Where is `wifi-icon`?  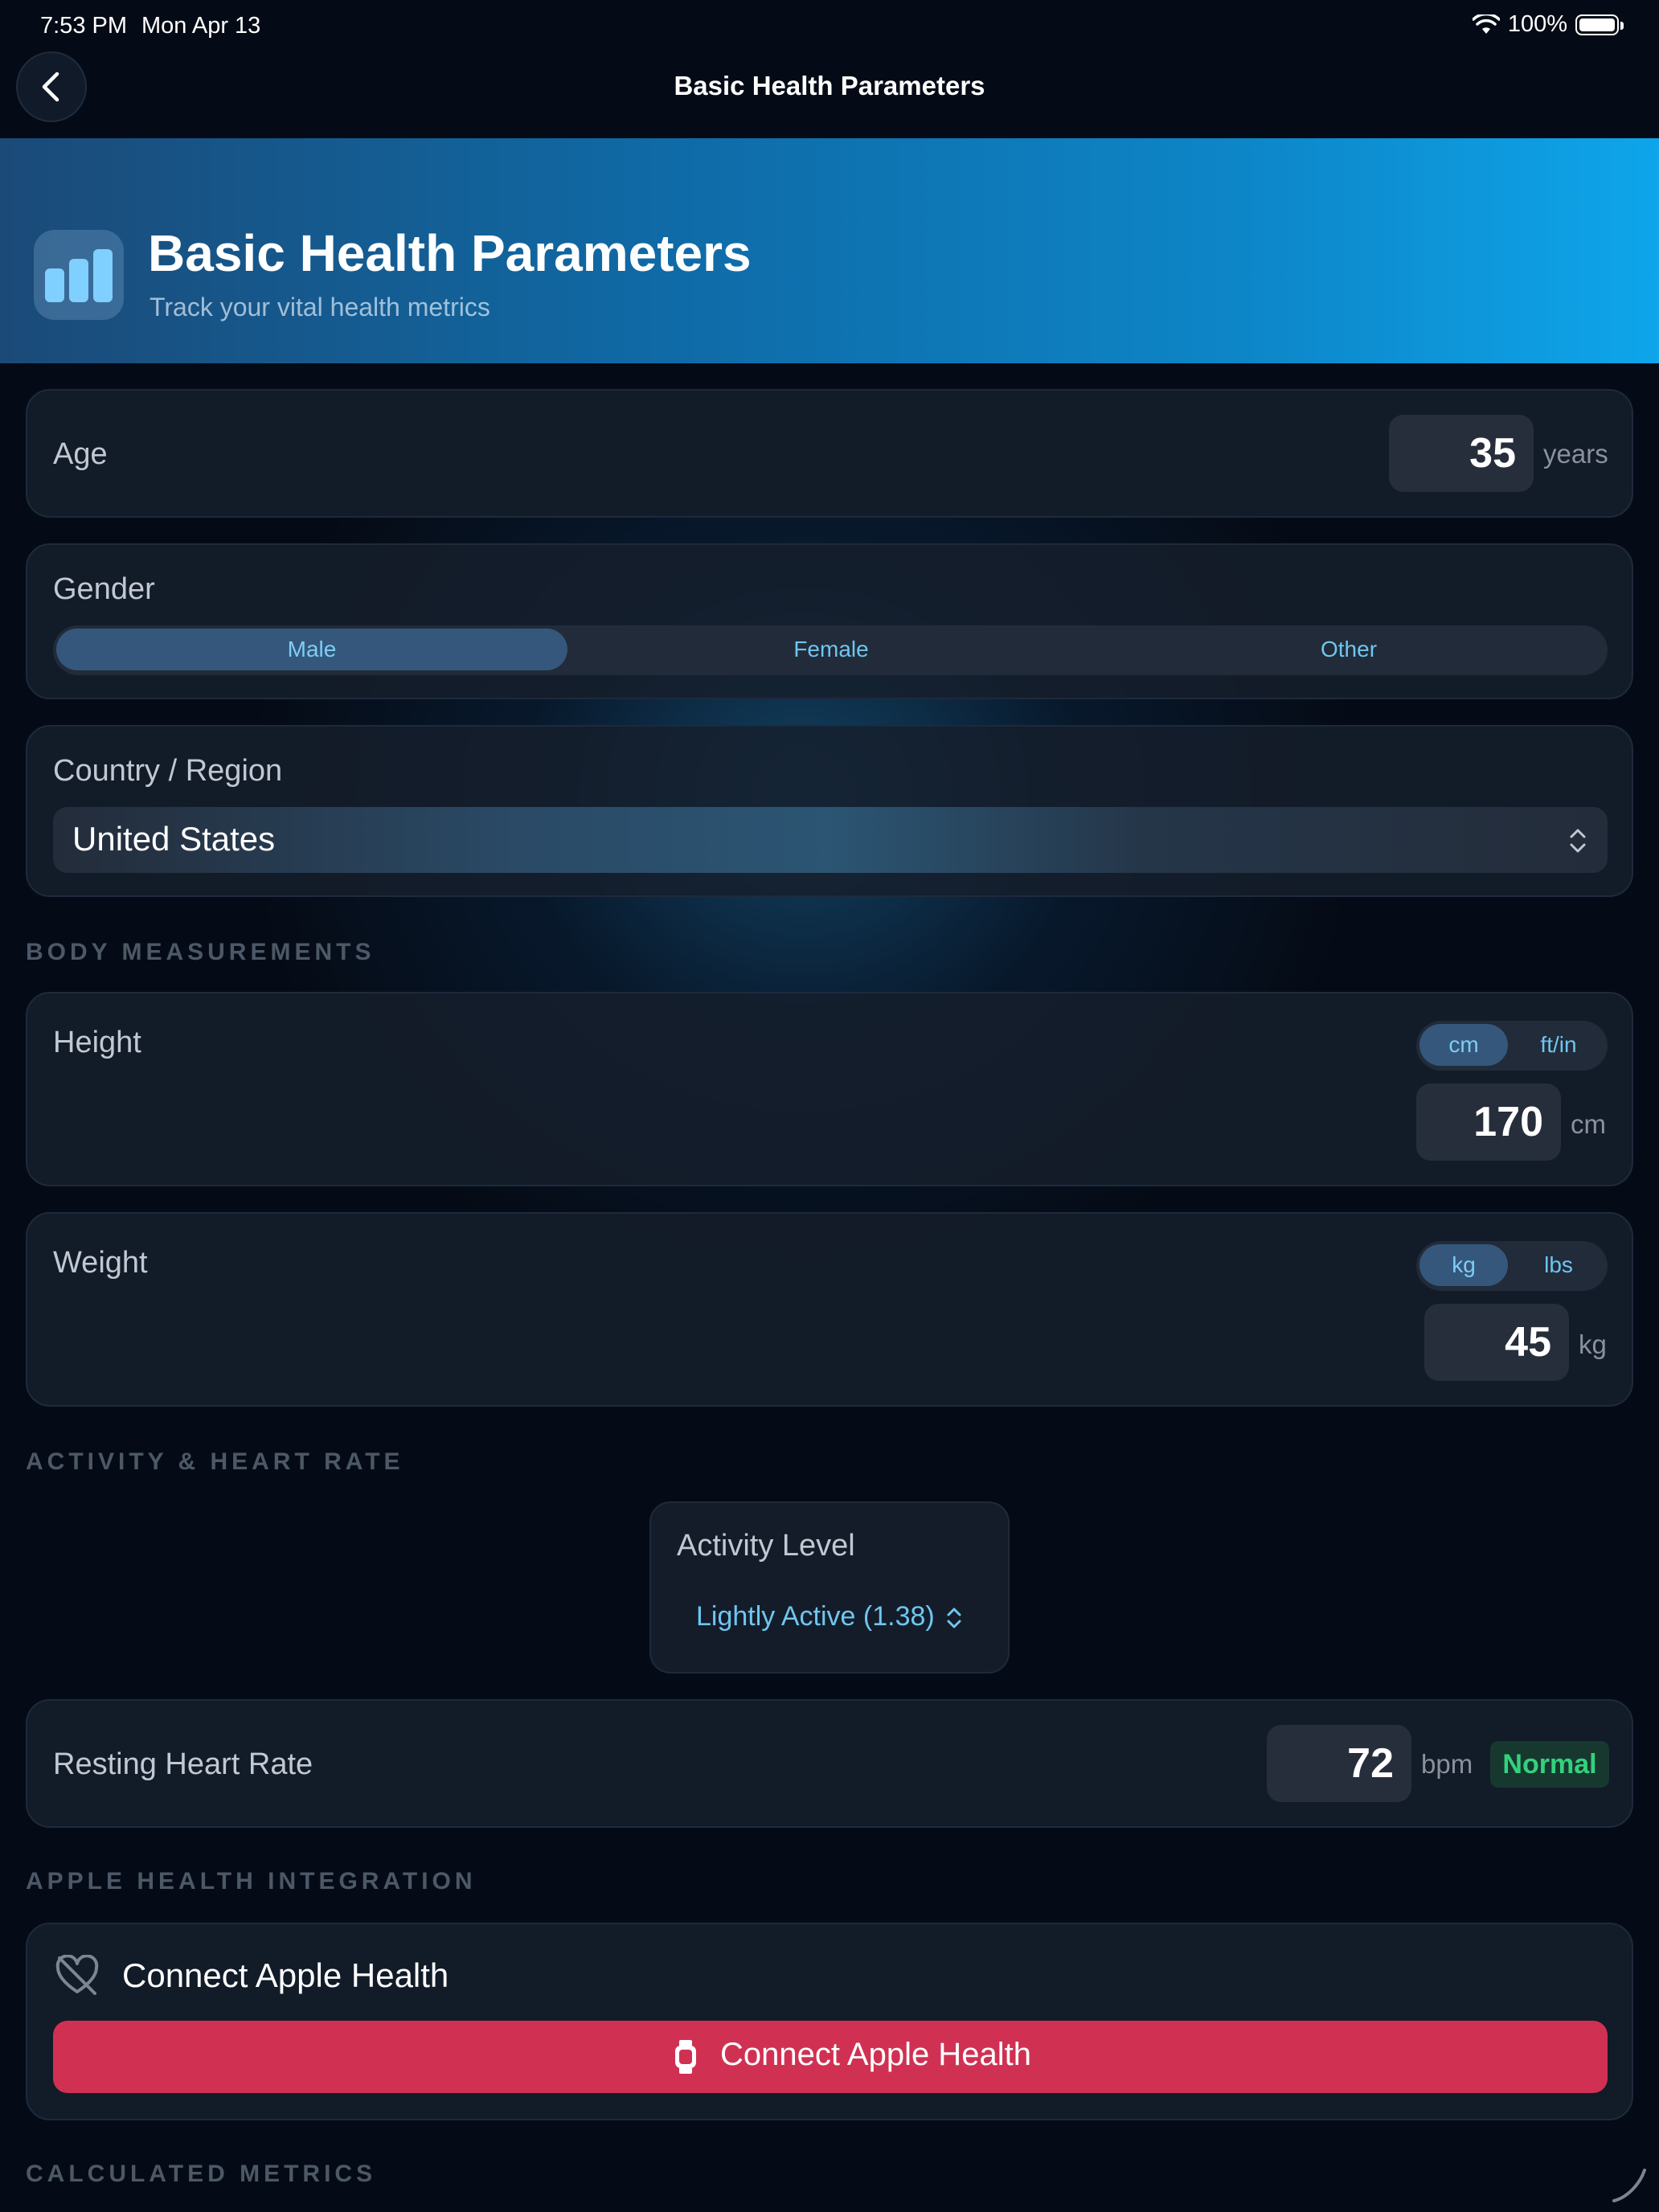
wifi-icon is located at coordinates (1486, 24).